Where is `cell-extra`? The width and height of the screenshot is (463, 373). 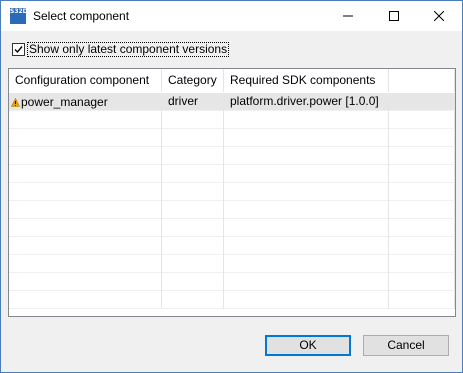 cell-extra is located at coordinates (422, 102).